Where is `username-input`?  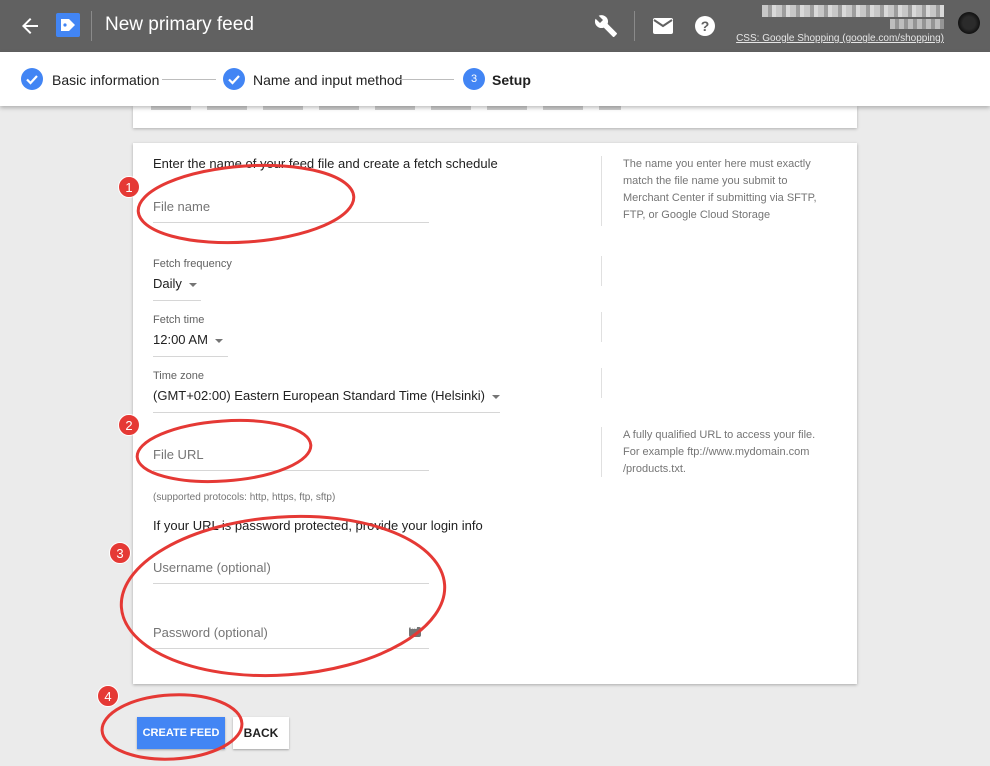
username-input is located at coordinates (291, 567).